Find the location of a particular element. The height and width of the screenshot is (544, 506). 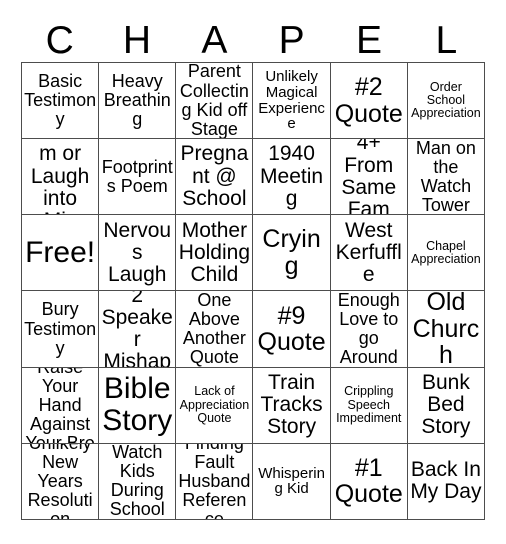

bingo-square-label: Chapel Appreciation is located at coordinates (446, 252).